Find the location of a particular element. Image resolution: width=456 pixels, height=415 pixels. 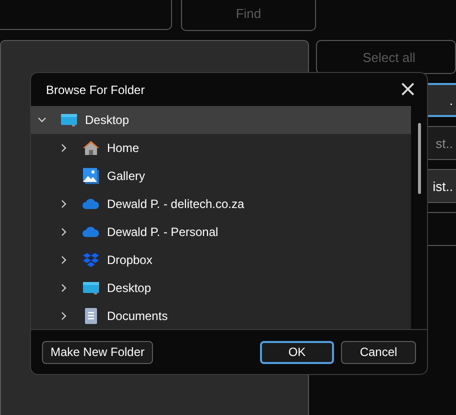

input-field is located at coordinates (86, 15).